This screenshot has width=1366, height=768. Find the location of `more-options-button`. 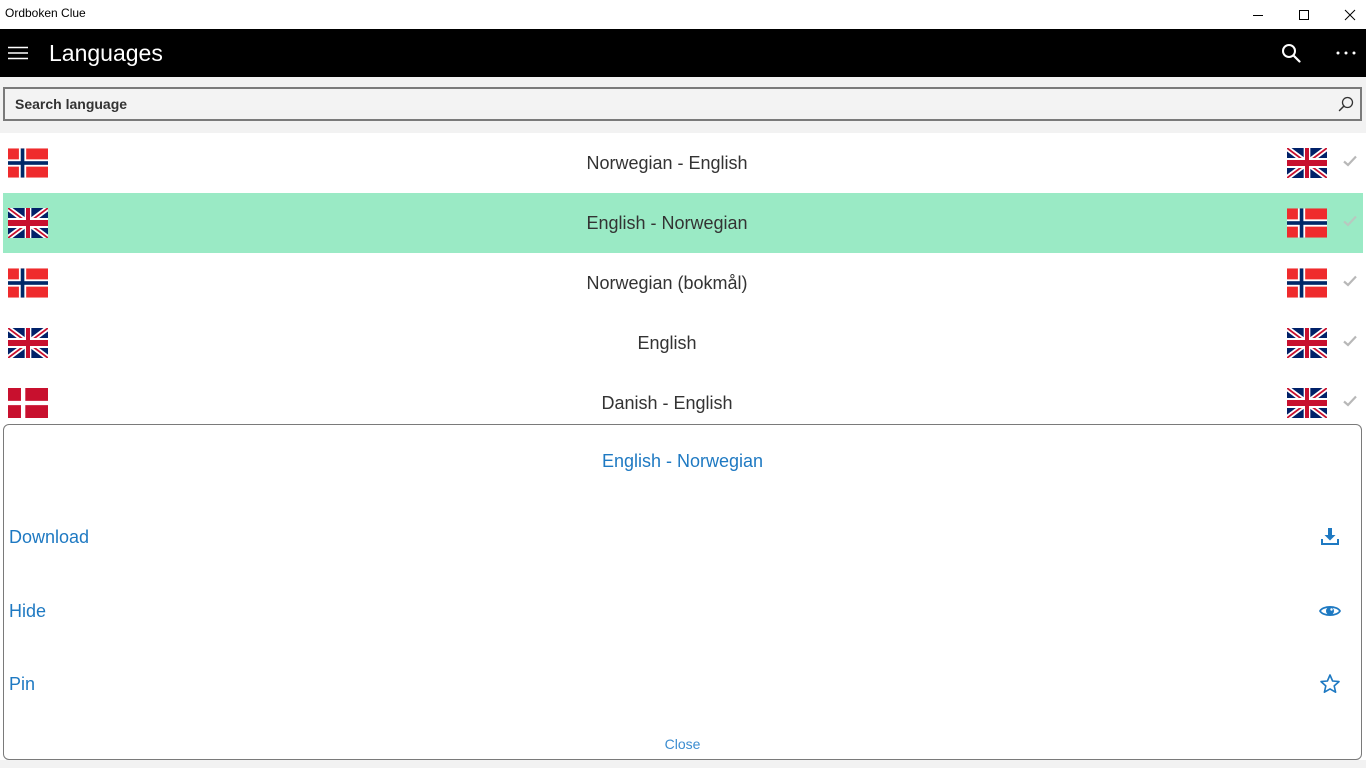

more-options-button is located at coordinates (1346, 53).